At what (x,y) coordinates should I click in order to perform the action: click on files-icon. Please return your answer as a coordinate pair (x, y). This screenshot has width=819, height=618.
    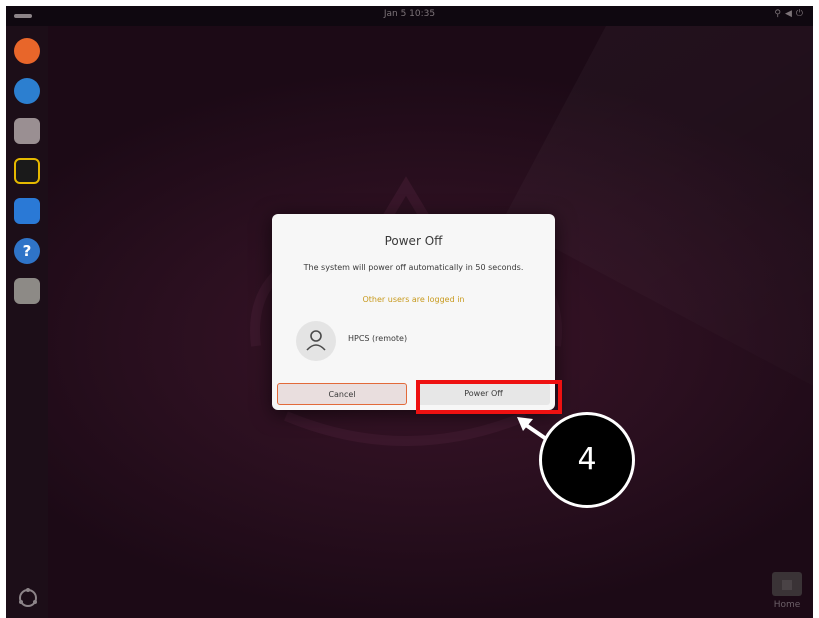
    Looking at the image, I should click on (27, 131).